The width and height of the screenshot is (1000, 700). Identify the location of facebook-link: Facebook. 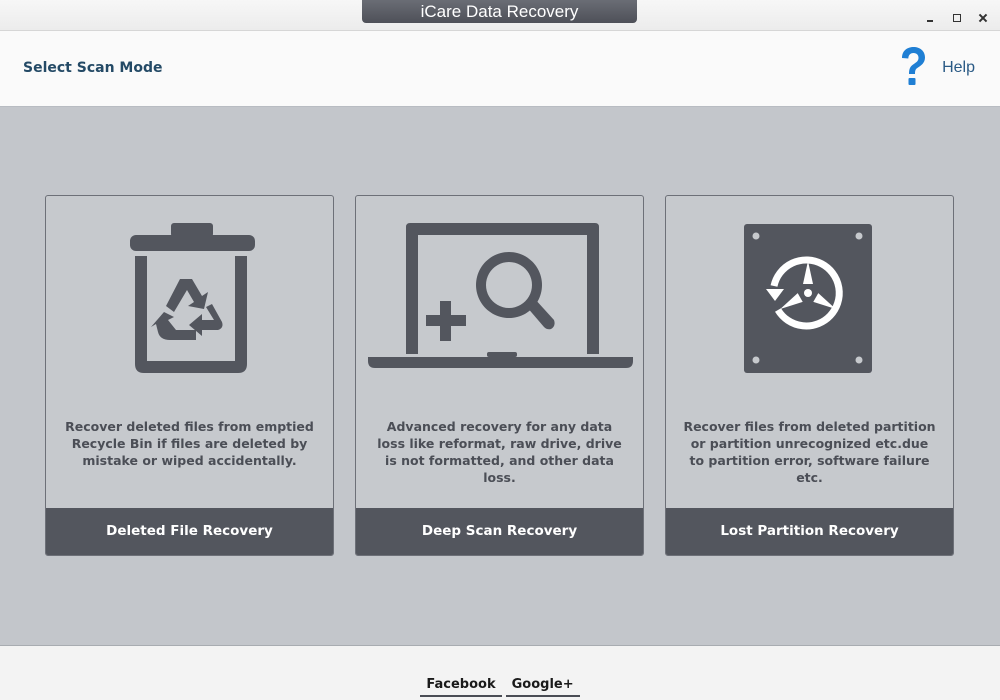
(461, 687).